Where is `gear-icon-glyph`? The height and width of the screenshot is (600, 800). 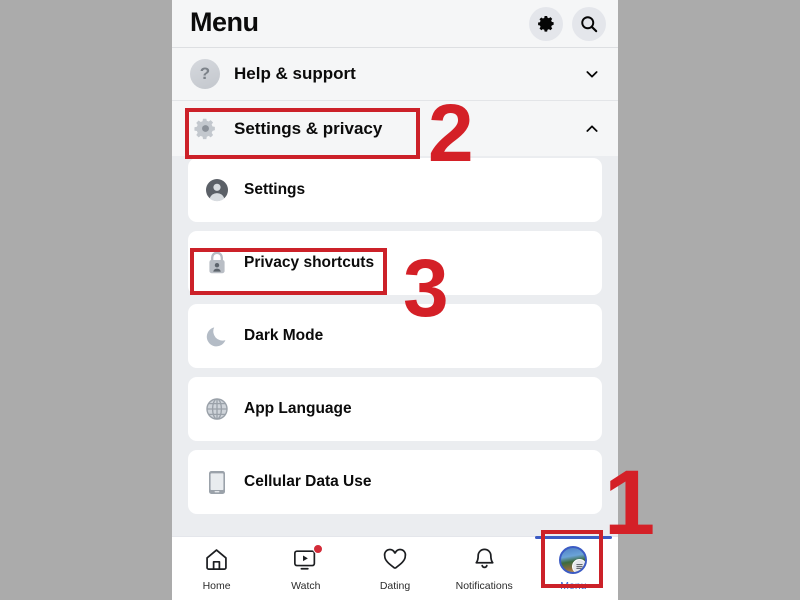
gear-icon-glyph is located at coordinates (545, 24).